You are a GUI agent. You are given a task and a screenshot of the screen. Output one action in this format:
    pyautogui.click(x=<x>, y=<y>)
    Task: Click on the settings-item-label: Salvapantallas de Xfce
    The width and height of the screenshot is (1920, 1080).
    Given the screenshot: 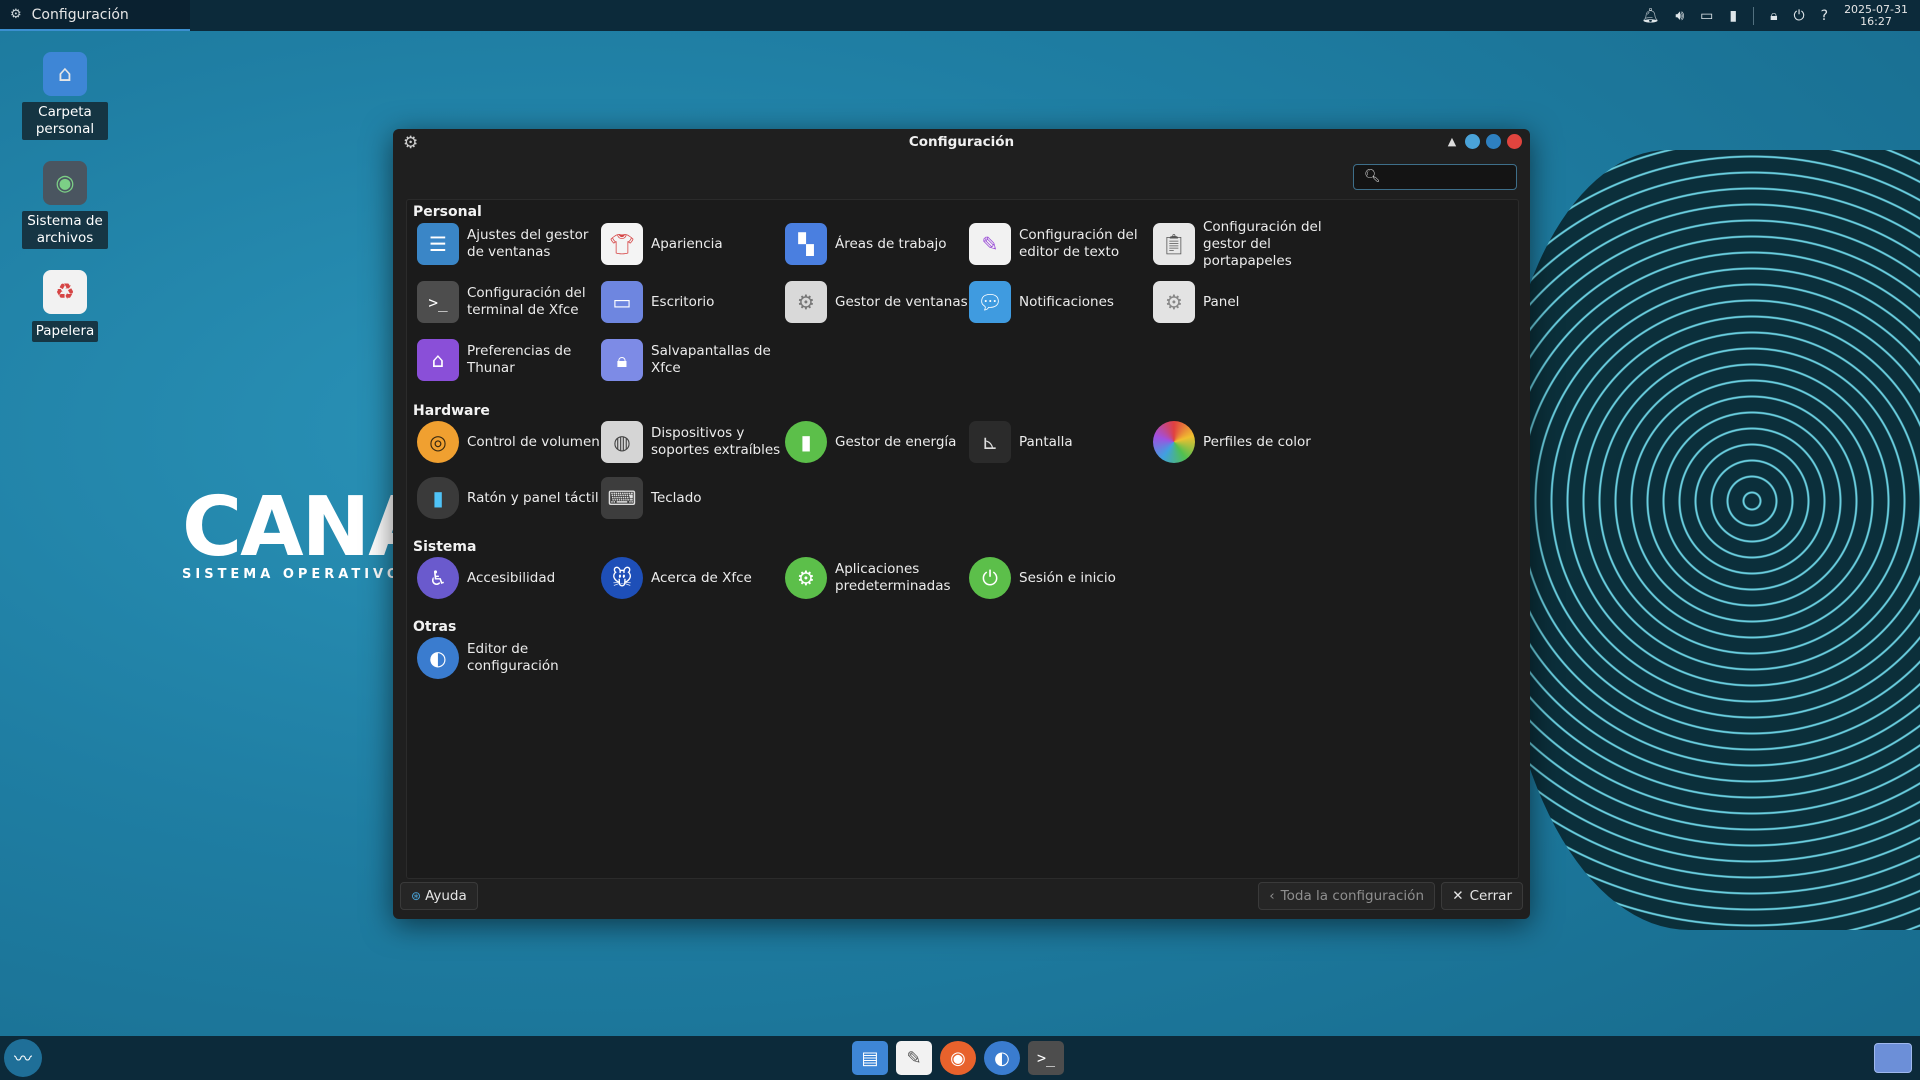 What is the action you would take?
    pyautogui.click(x=711, y=359)
    